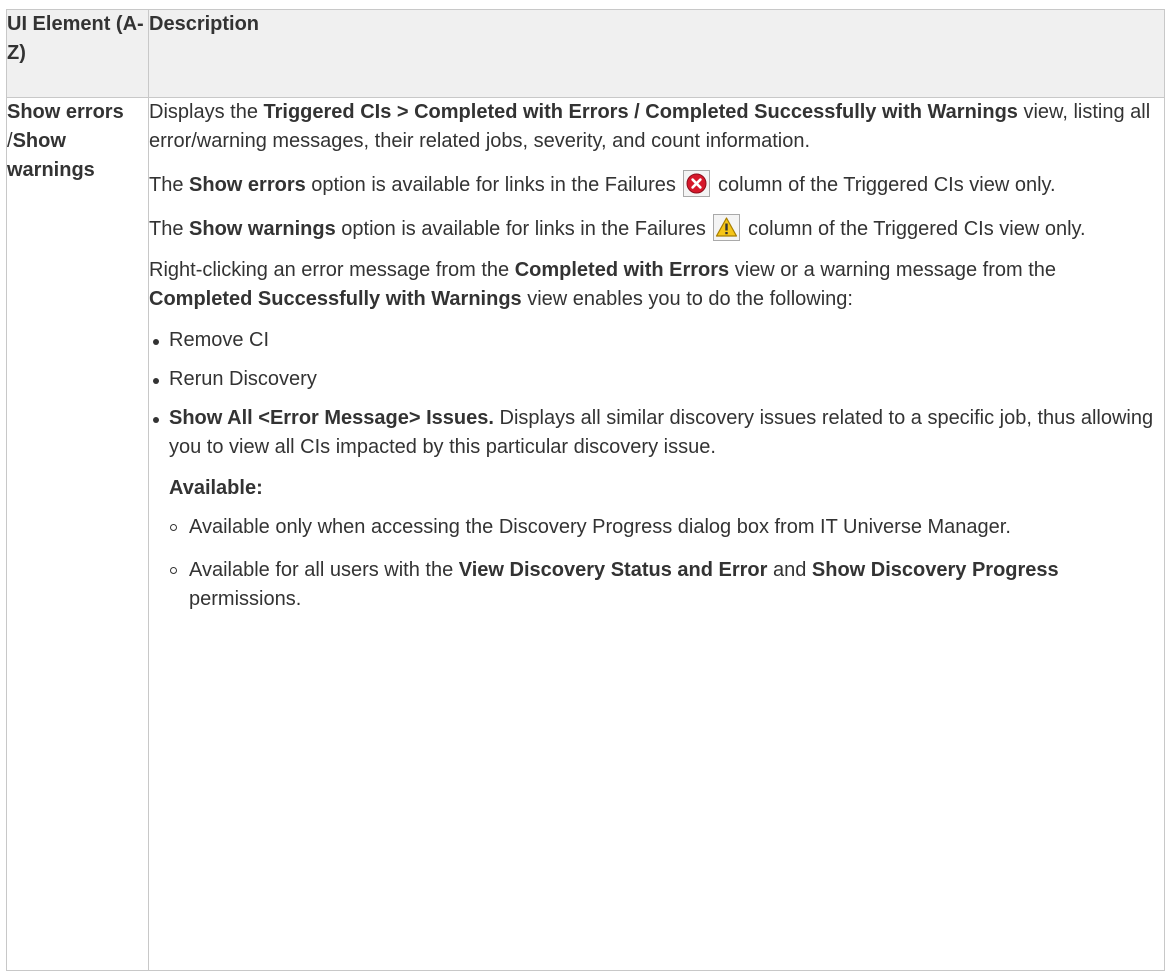 The image size is (1167, 972). Describe the element at coordinates (687, 299) in the screenshot. I see `text-span: view enables you to do the following:` at that location.